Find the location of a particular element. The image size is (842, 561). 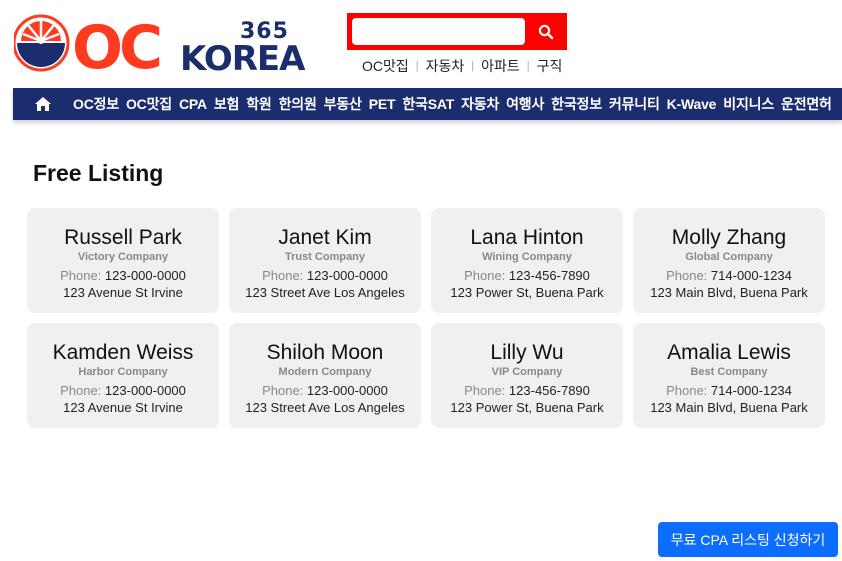

nav-item-travel: 여행사 is located at coordinates (525, 104).